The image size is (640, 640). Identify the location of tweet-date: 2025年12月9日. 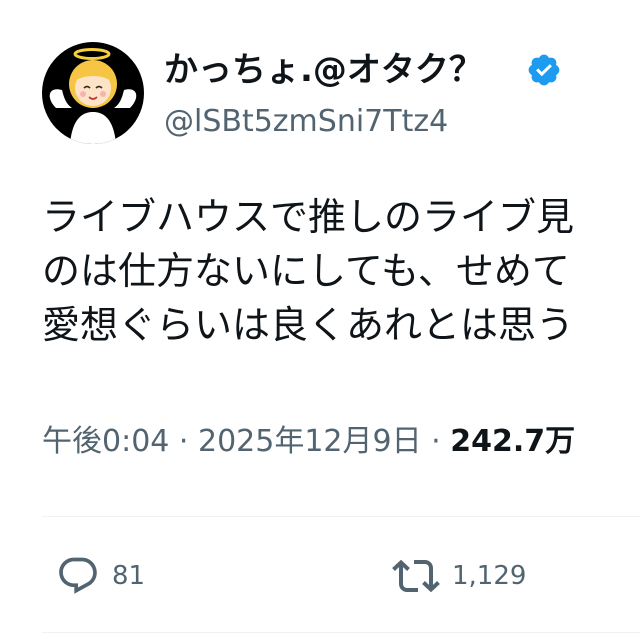
(310, 441).